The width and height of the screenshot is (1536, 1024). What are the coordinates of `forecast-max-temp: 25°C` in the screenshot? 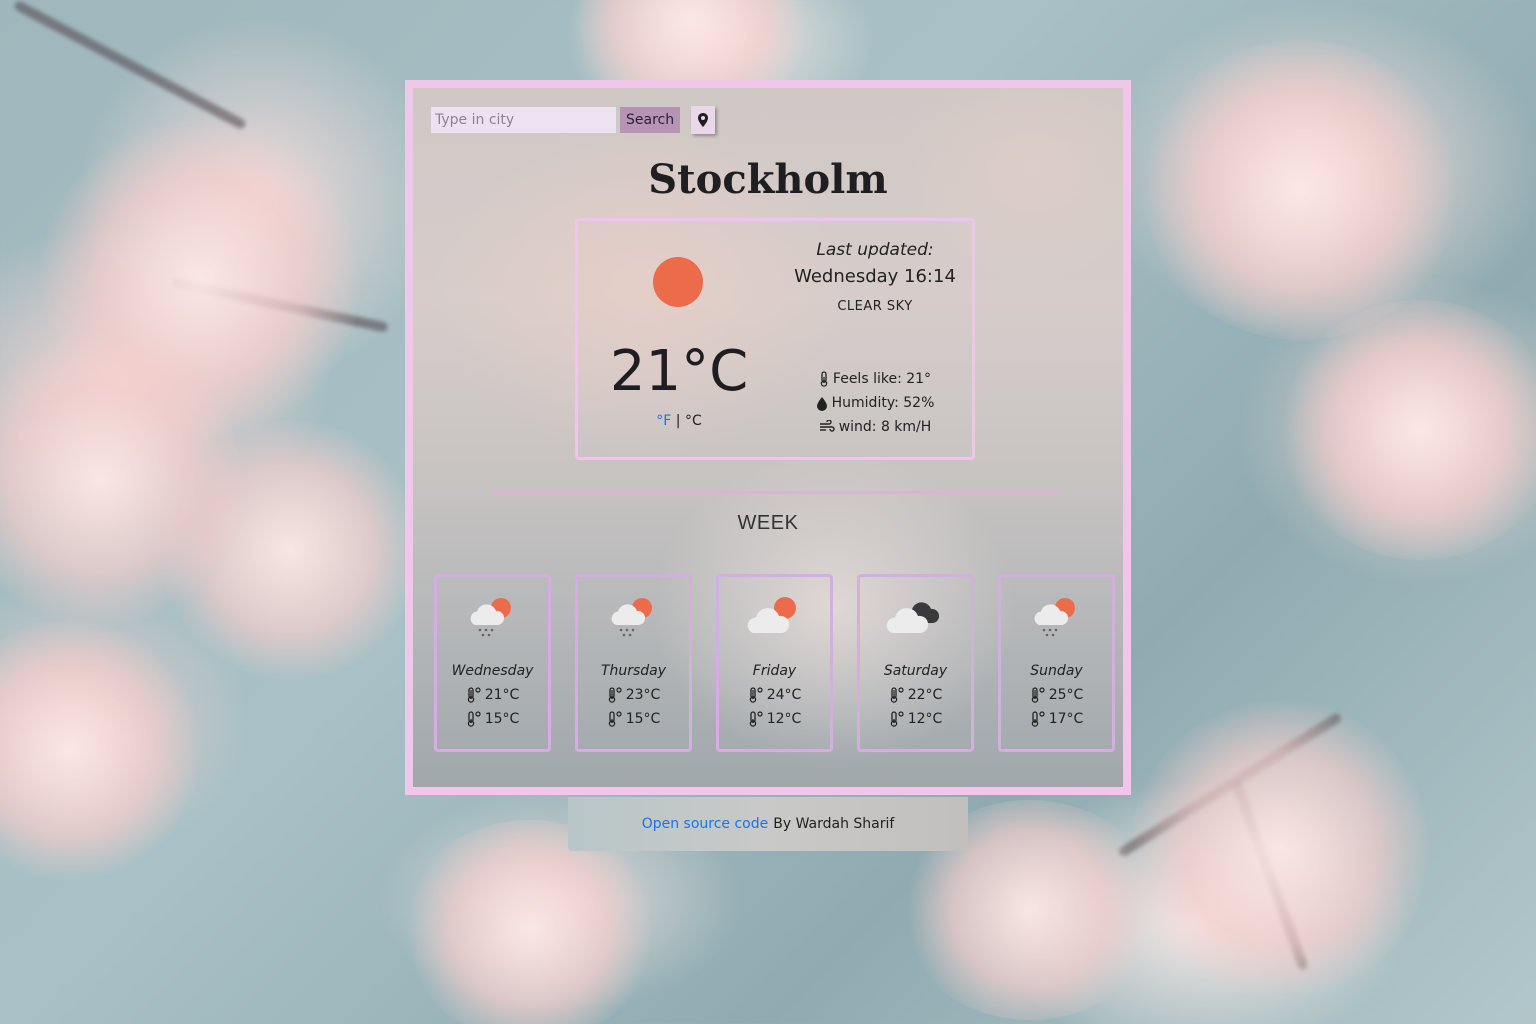 It's located at (1056, 695).